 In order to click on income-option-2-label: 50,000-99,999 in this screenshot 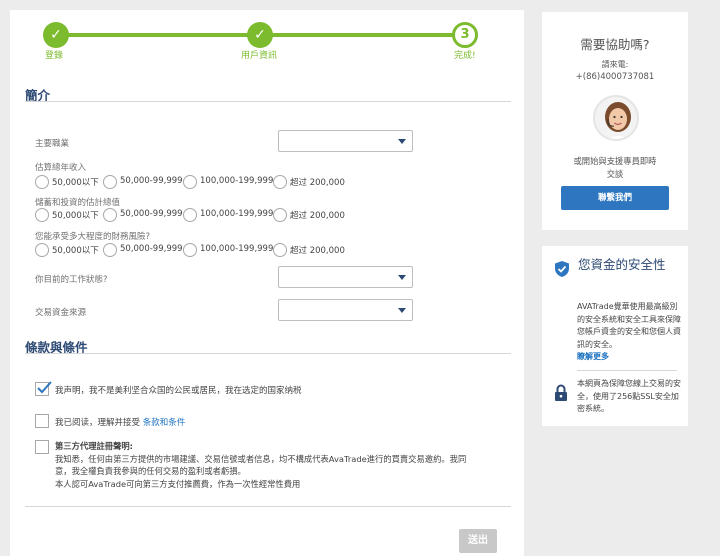, I will do `click(151, 181)`.